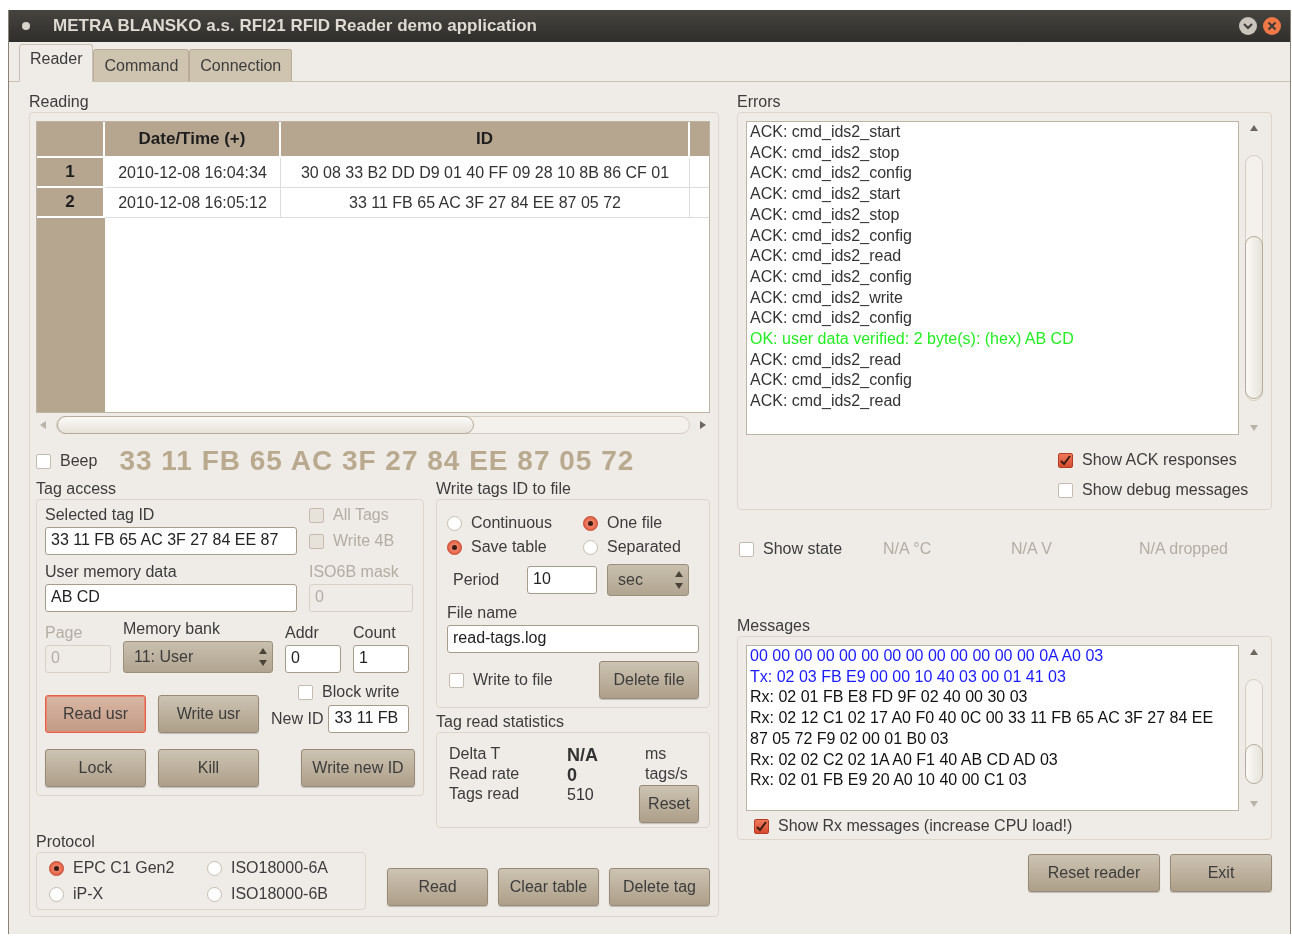 This screenshot has height=936, width=1292. Describe the element at coordinates (562, 580) in the screenshot. I see `input-field: 10` at that location.